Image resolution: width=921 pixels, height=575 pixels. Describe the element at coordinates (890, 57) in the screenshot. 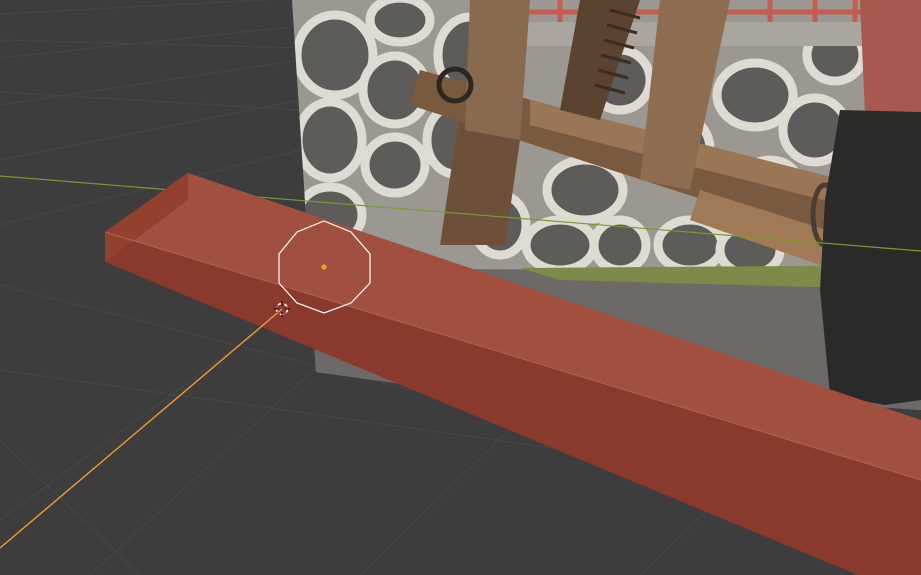

I see `person-shirt` at that location.